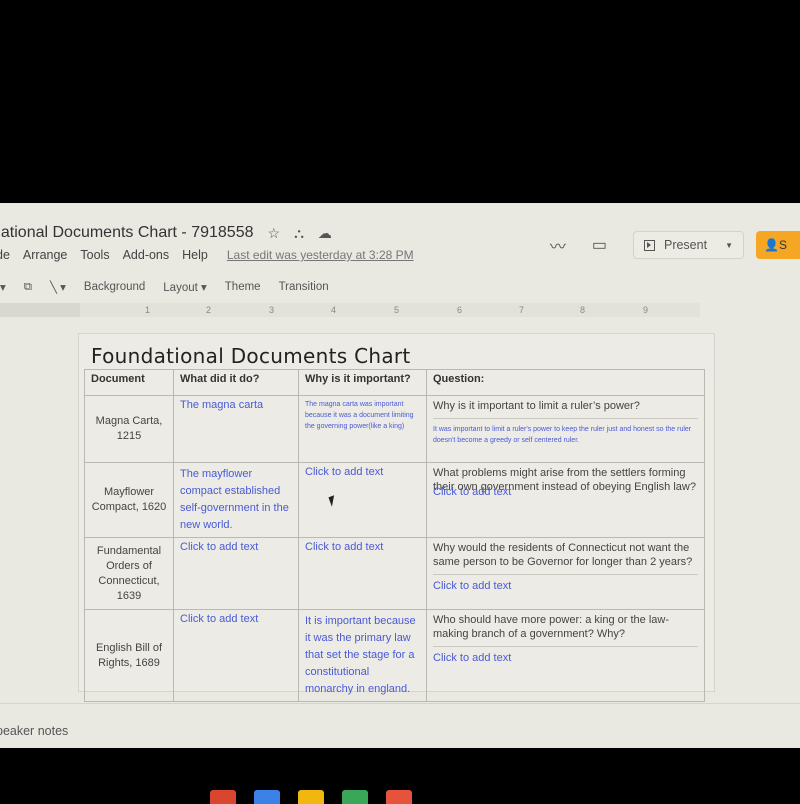 The height and width of the screenshot is (804, 800). I want to click on present-icon, so click(649, 245).